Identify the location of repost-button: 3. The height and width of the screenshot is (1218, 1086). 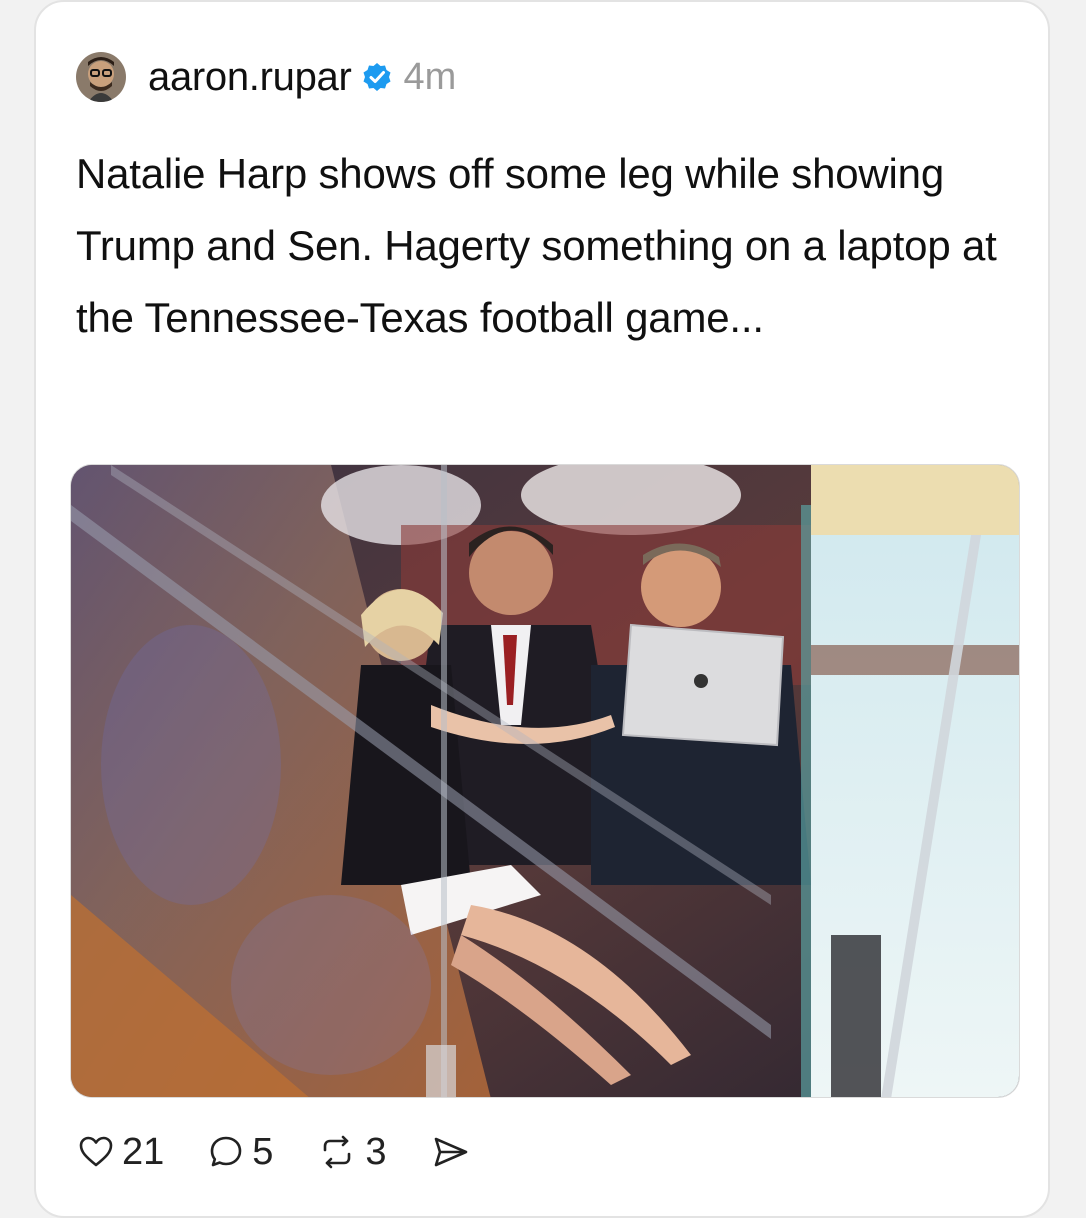
(352, 1152).